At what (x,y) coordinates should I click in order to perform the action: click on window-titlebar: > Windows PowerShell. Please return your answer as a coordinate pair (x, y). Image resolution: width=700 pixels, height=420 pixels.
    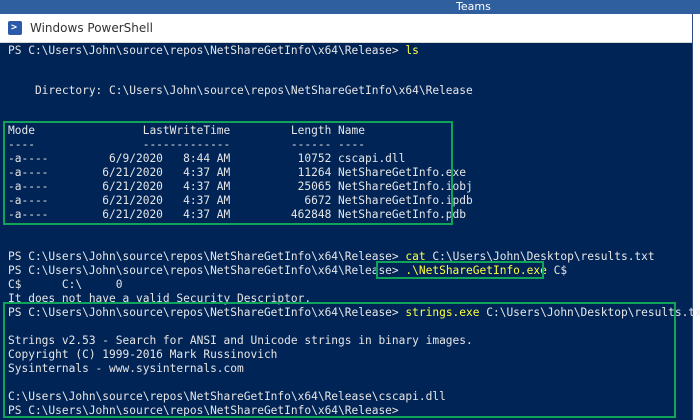
    Looking at the image, I should click on (346, 28).